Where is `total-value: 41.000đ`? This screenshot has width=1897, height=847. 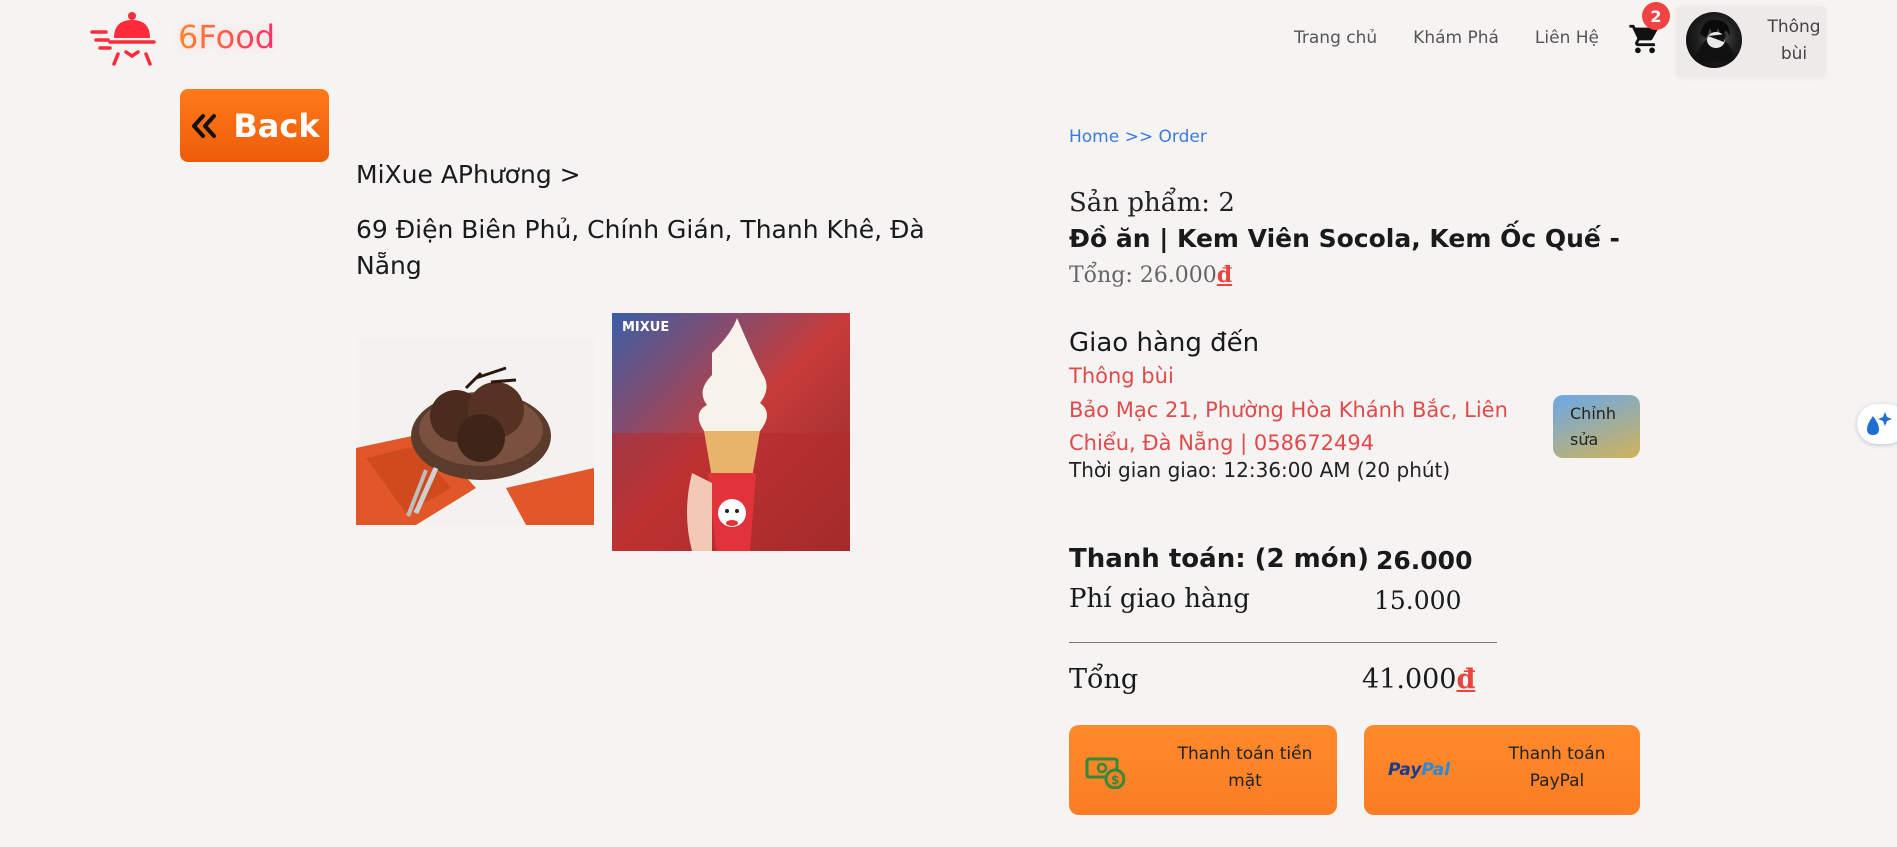 total-value: 41.000đ is located at coordinates (1418, 679).